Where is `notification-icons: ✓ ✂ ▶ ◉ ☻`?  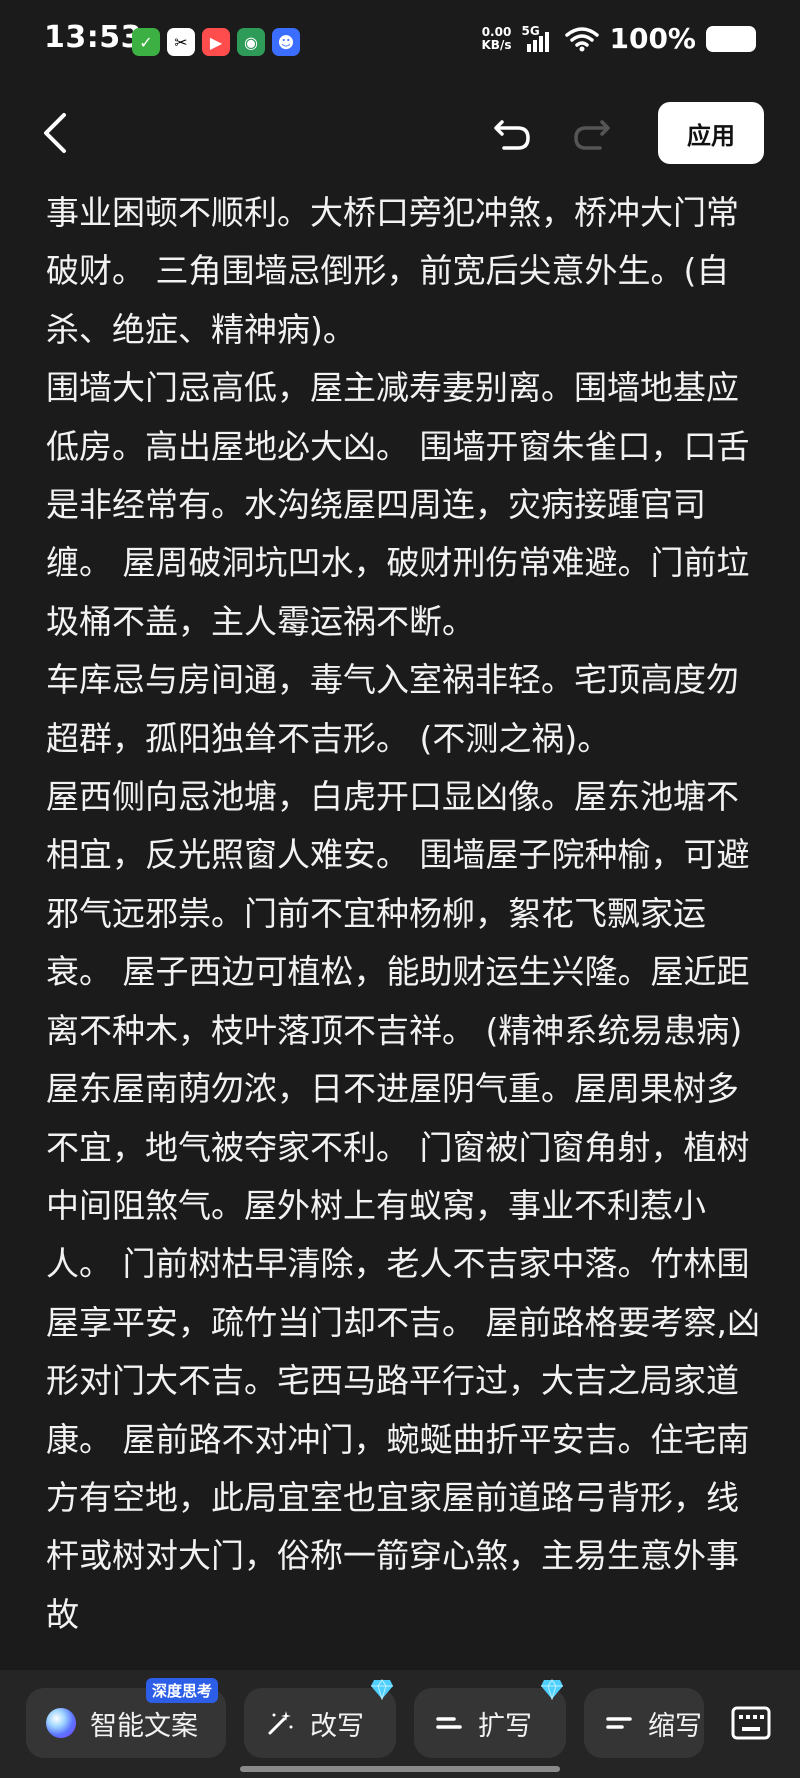
notification-icons: ✓ ✂ ▶ ◉ ☻ is located at coordinates (216, 42).